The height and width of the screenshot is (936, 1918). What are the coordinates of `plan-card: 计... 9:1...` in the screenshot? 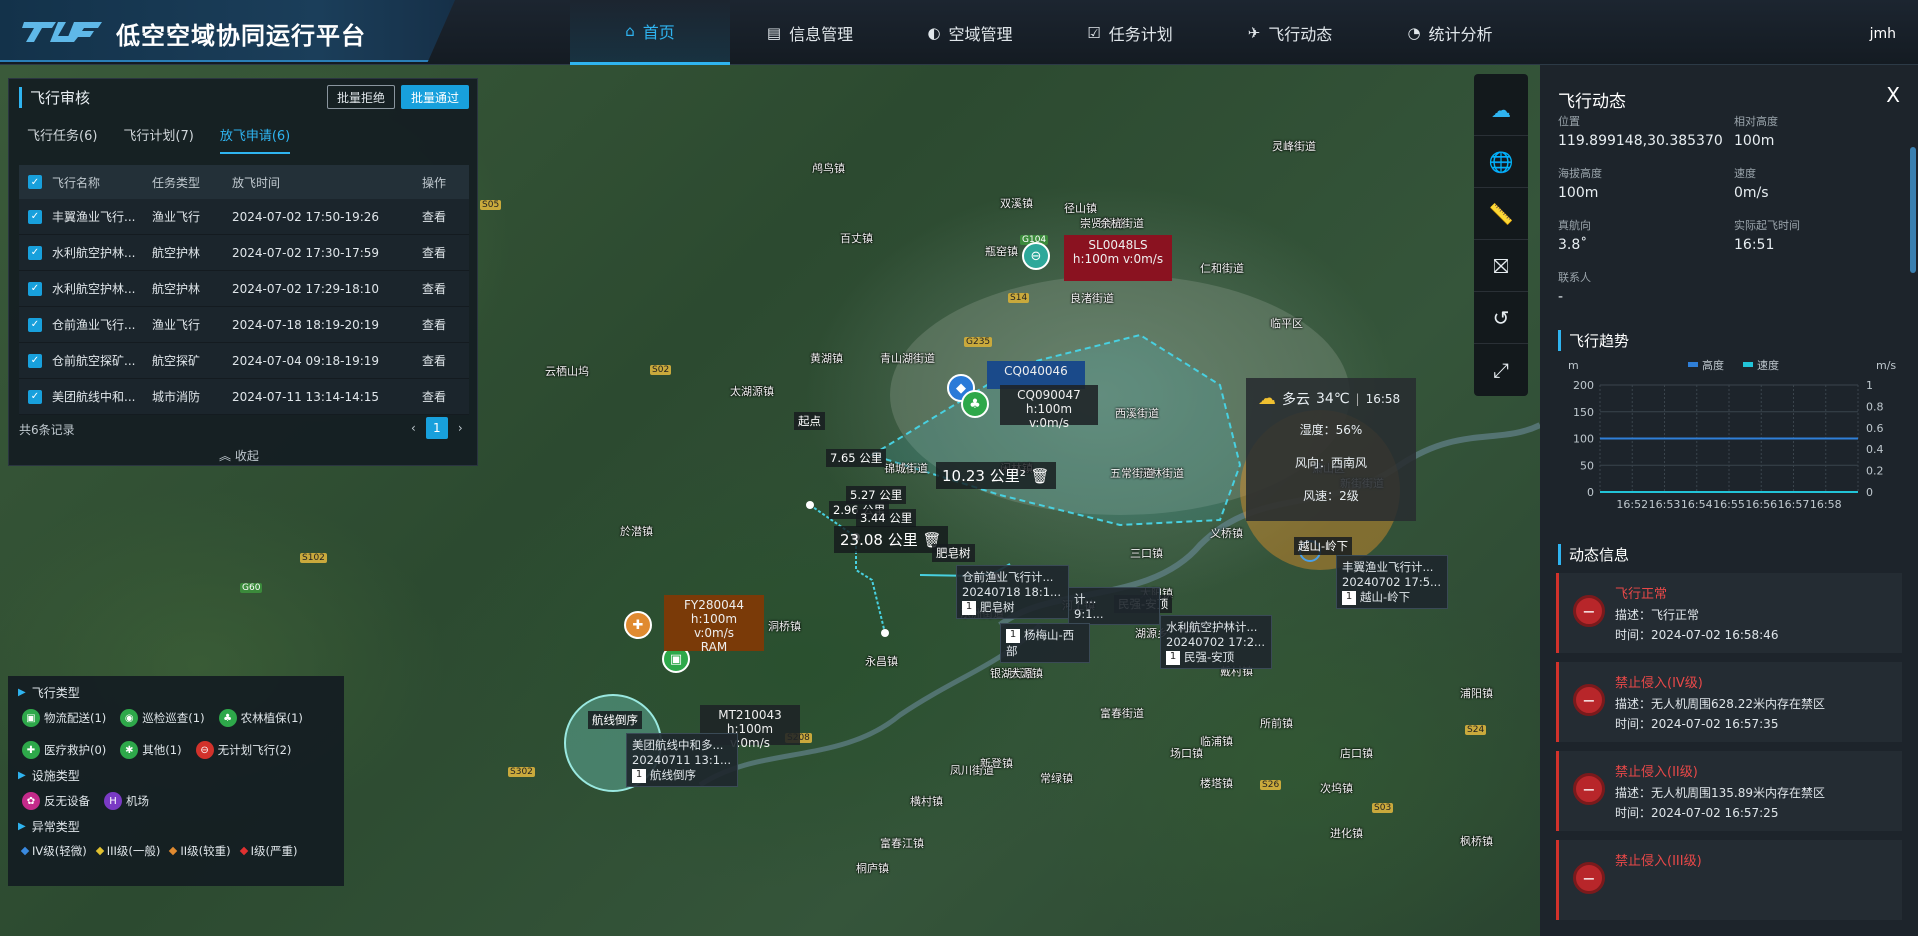 It's located at (1114, 606).